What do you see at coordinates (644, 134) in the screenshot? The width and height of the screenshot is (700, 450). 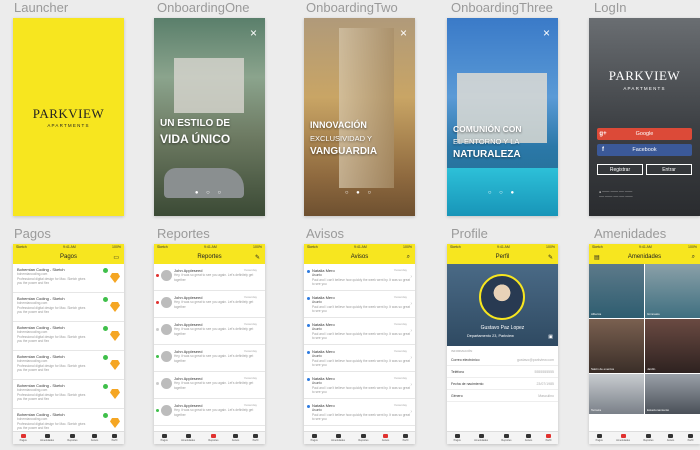 I see `google-login-button: g+ Google` at bounding box center [644, 134].